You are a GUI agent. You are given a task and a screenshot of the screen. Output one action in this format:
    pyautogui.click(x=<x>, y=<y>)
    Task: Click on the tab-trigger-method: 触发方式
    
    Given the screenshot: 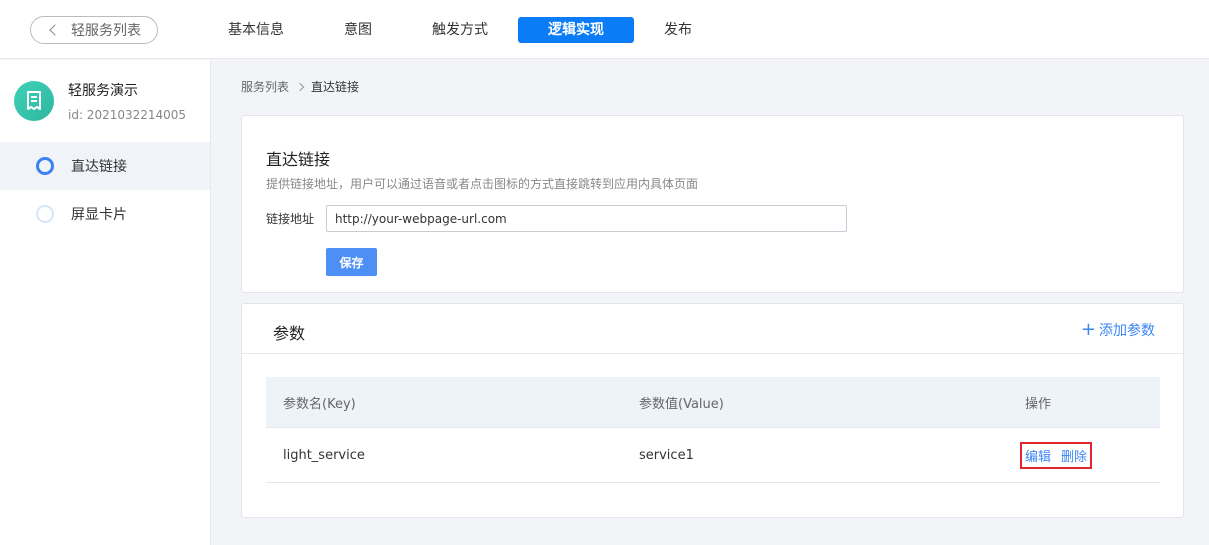 What is the action you would take?
    pyautogui.click(x=460, y=30)
    